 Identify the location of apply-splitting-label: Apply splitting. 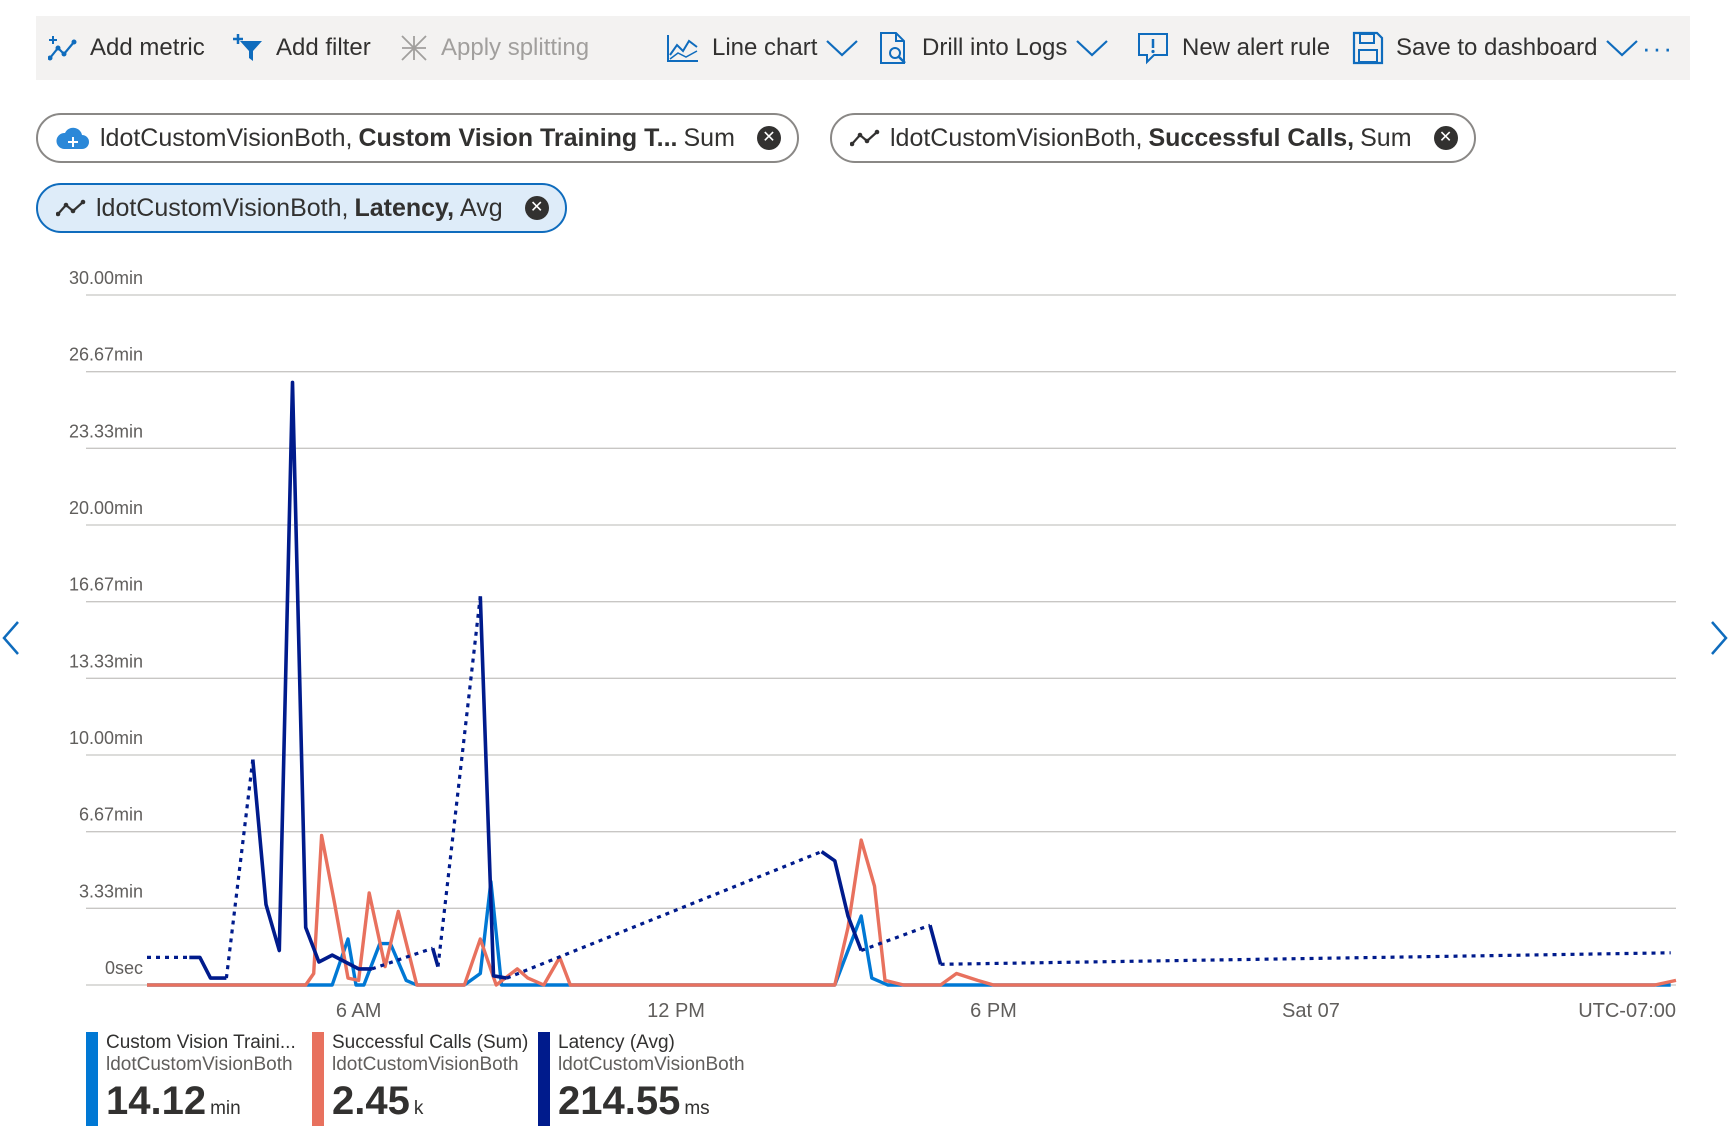
(515, 47).